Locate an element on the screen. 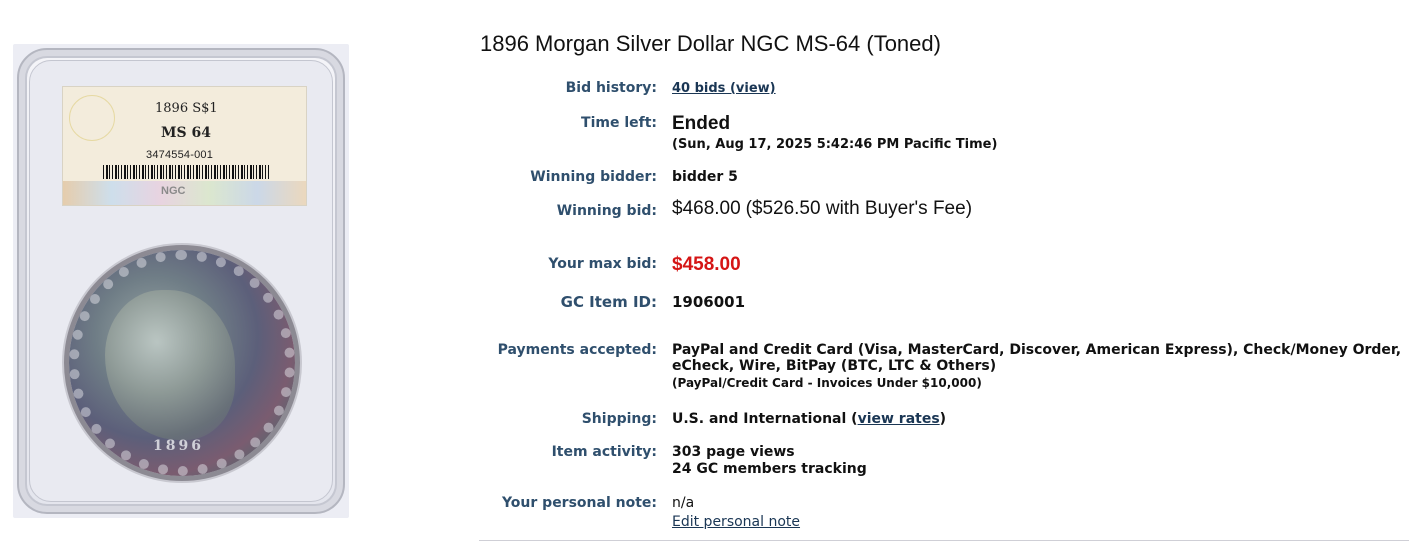  hologram-seal is located at coordinates (92, 118).